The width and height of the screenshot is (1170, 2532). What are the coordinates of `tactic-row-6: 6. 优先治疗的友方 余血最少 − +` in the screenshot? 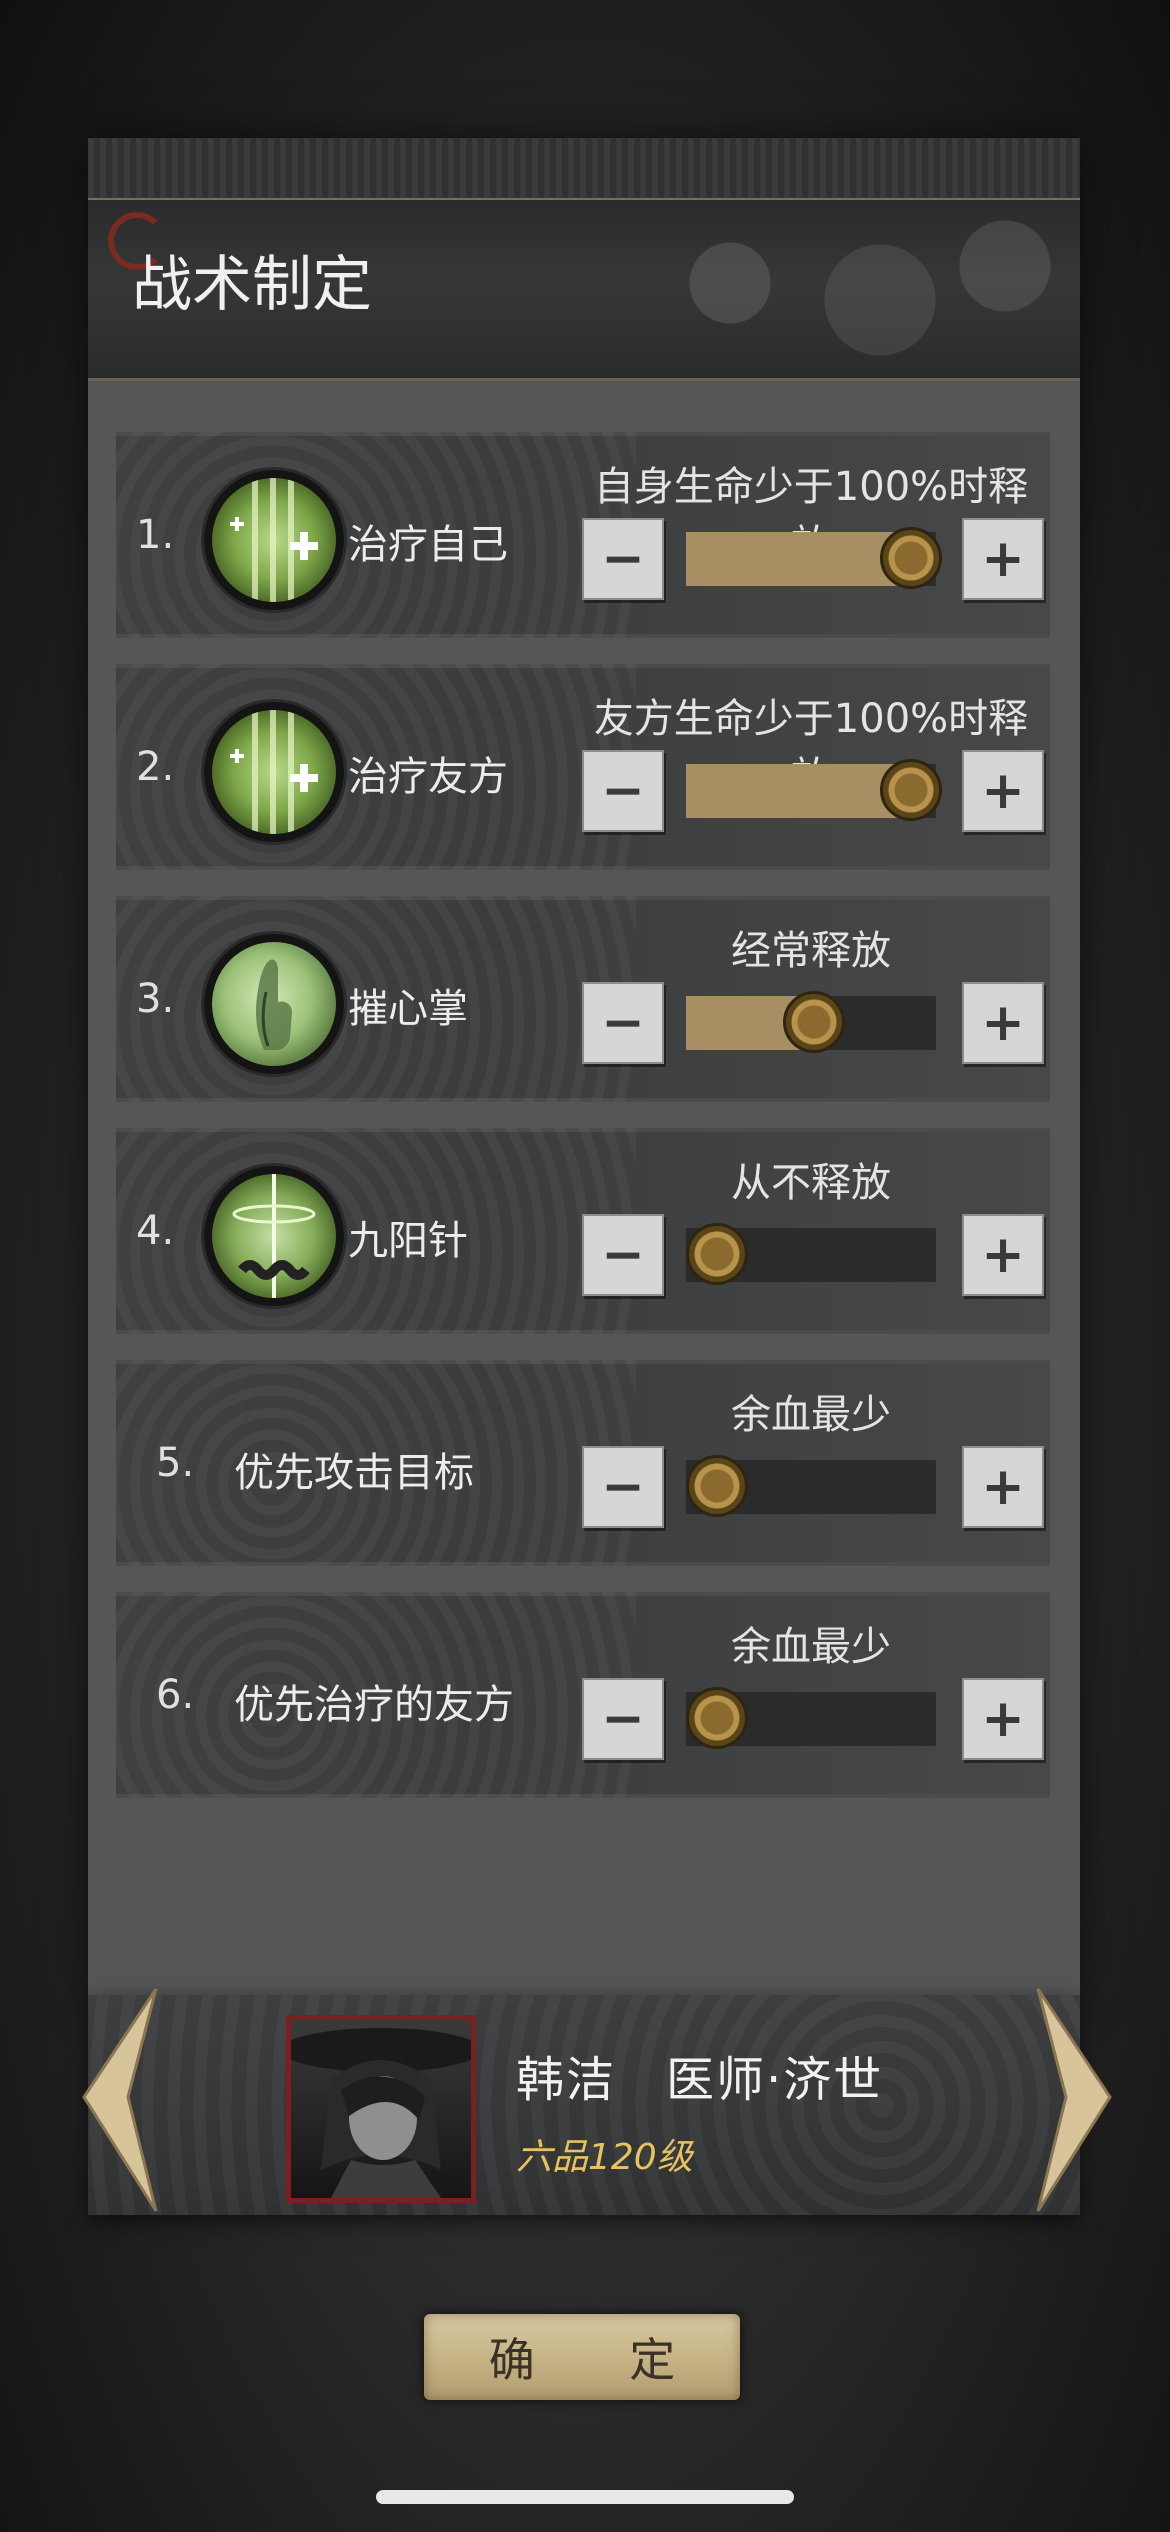 It's located at (583, 1695).